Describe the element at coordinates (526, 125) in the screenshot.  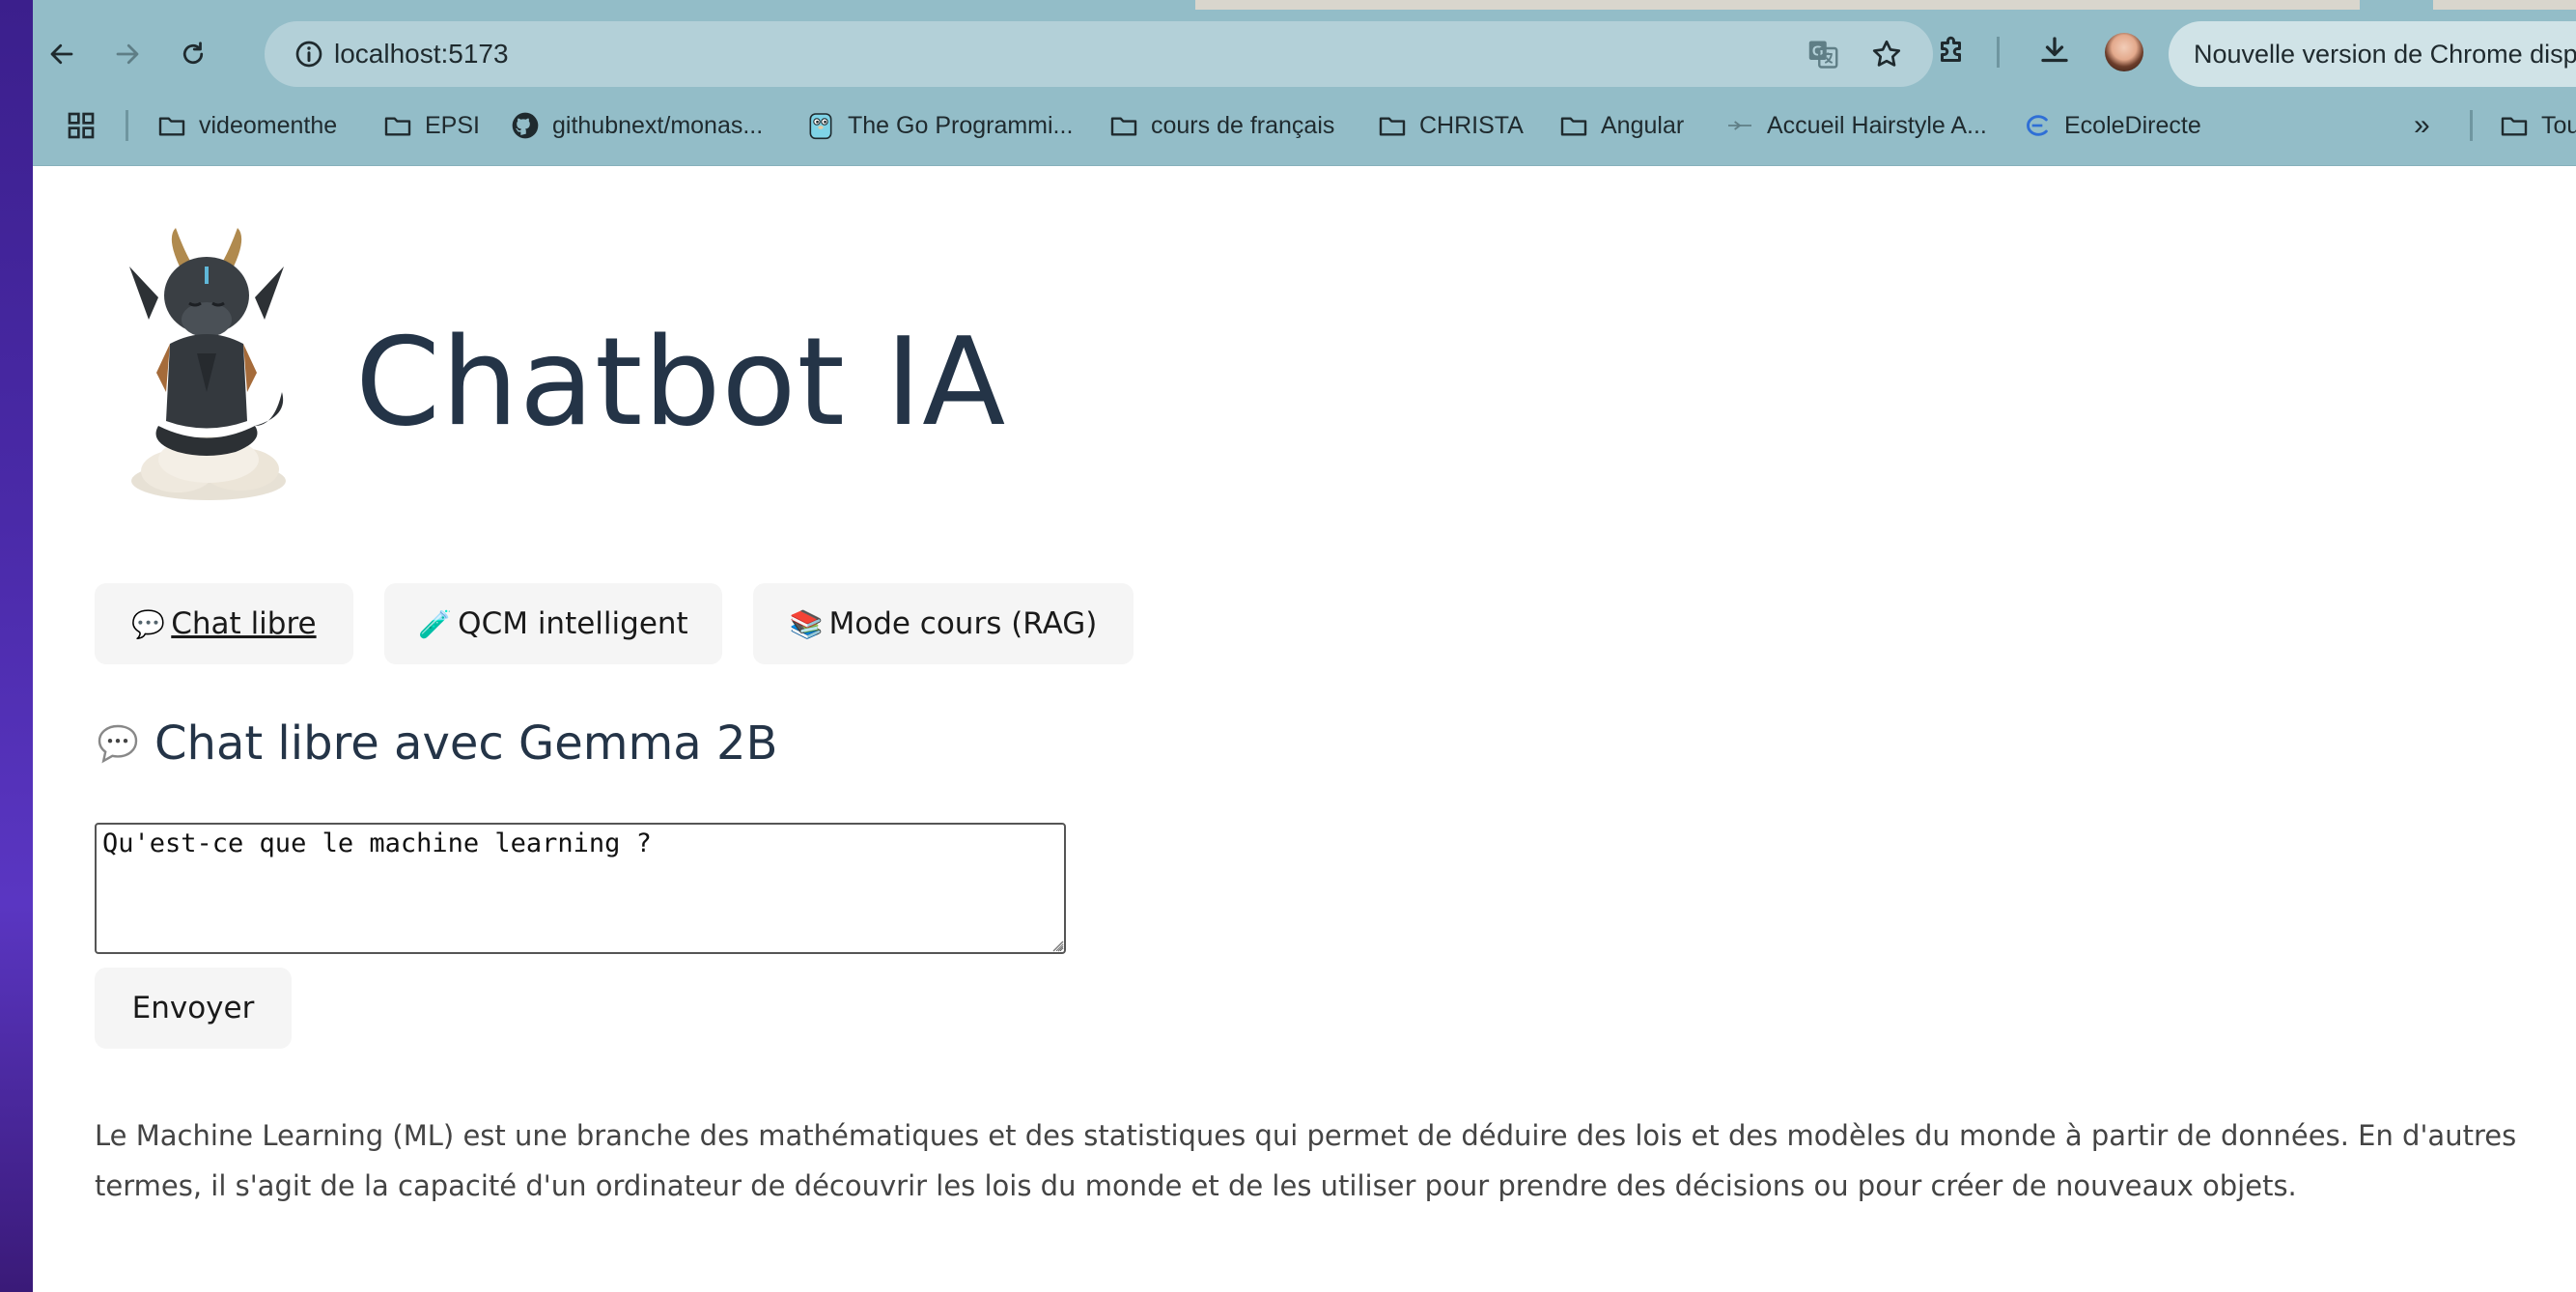
I see `github-icon` at that location.